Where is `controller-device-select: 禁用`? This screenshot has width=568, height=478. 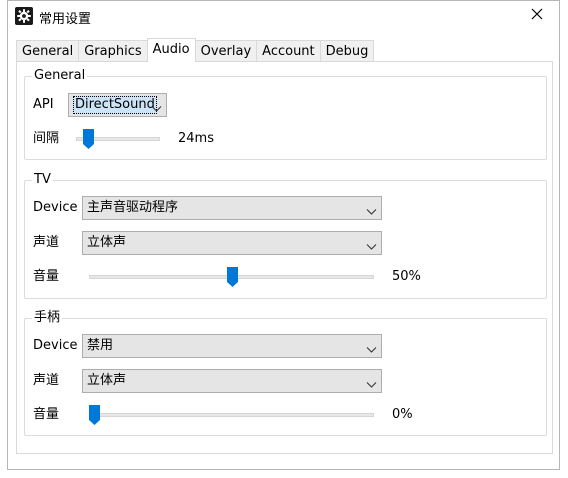 controller-device-select: 禁用 is located at coordinates (232, 346).